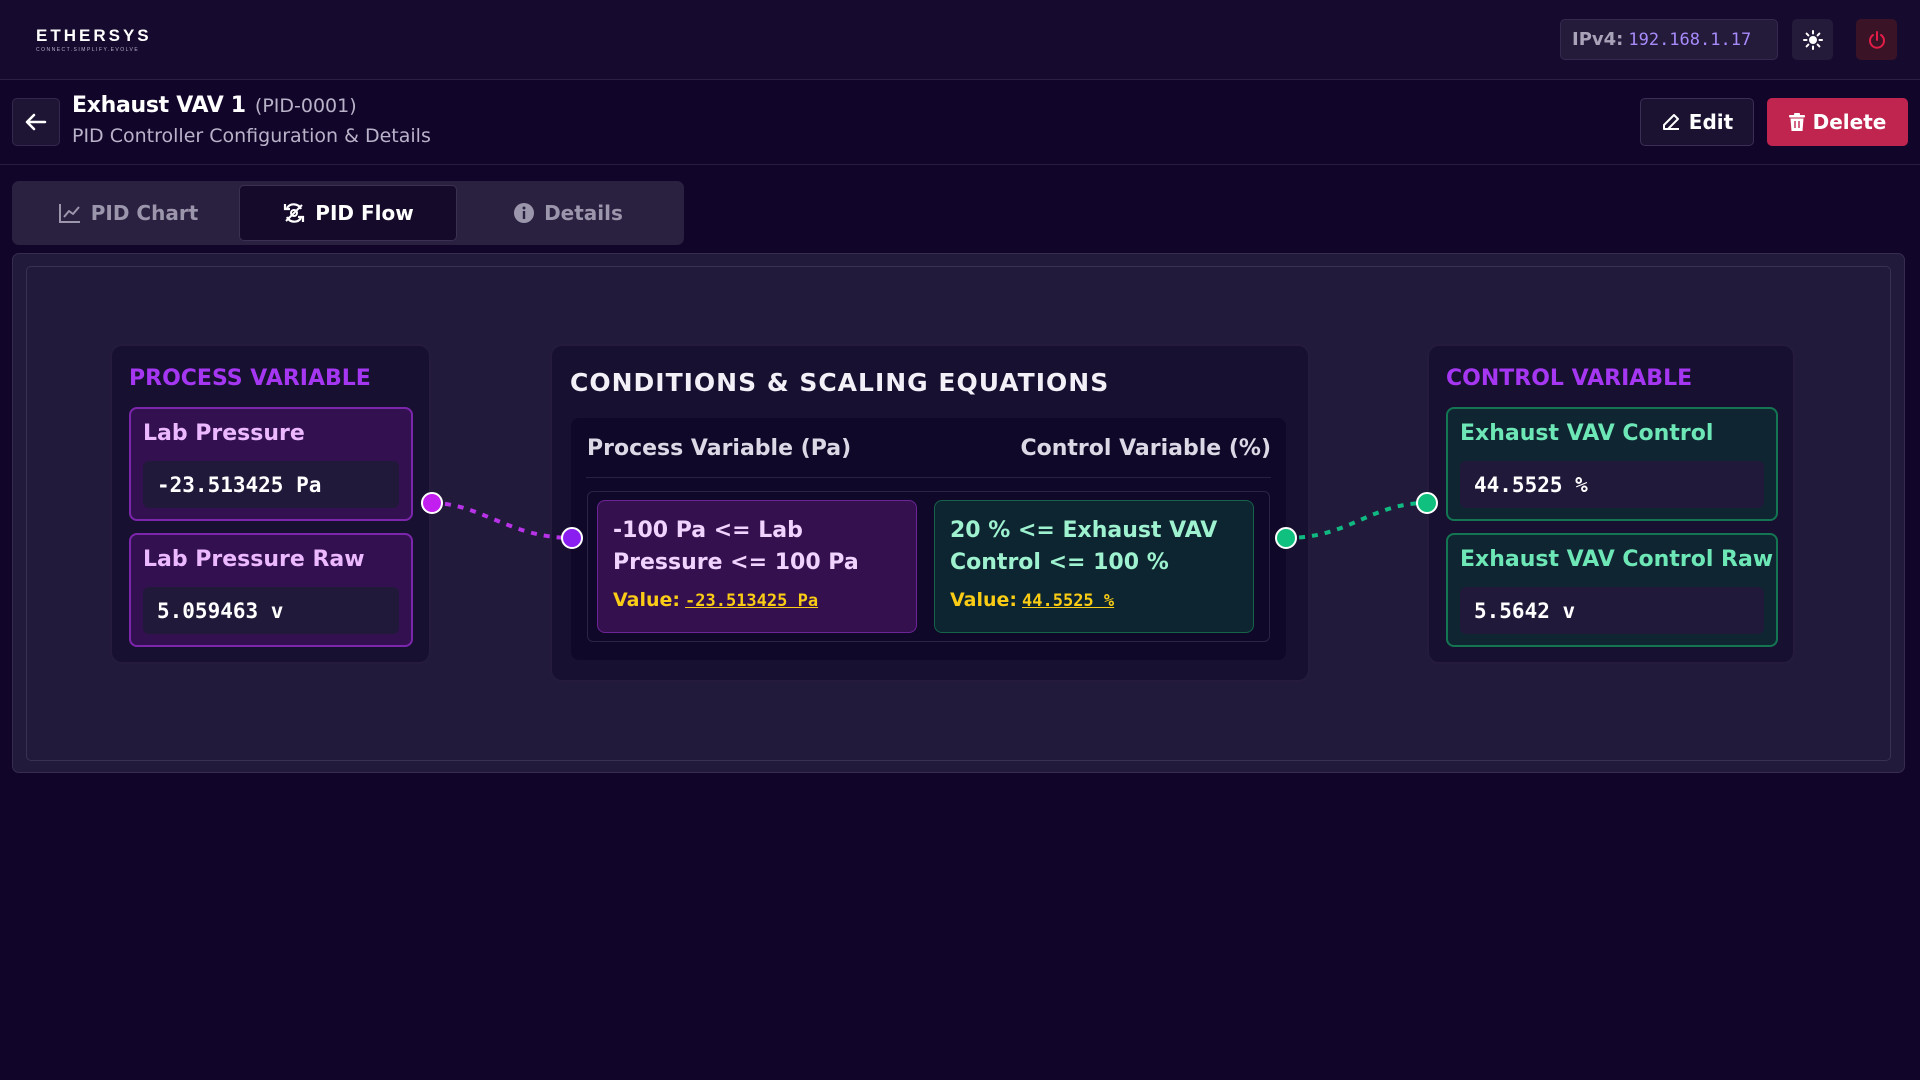 The image size is (1920, 1080). Describe the element at coordinates (1356, 520) in the screenshot. I see `control-connector-line` at that location.